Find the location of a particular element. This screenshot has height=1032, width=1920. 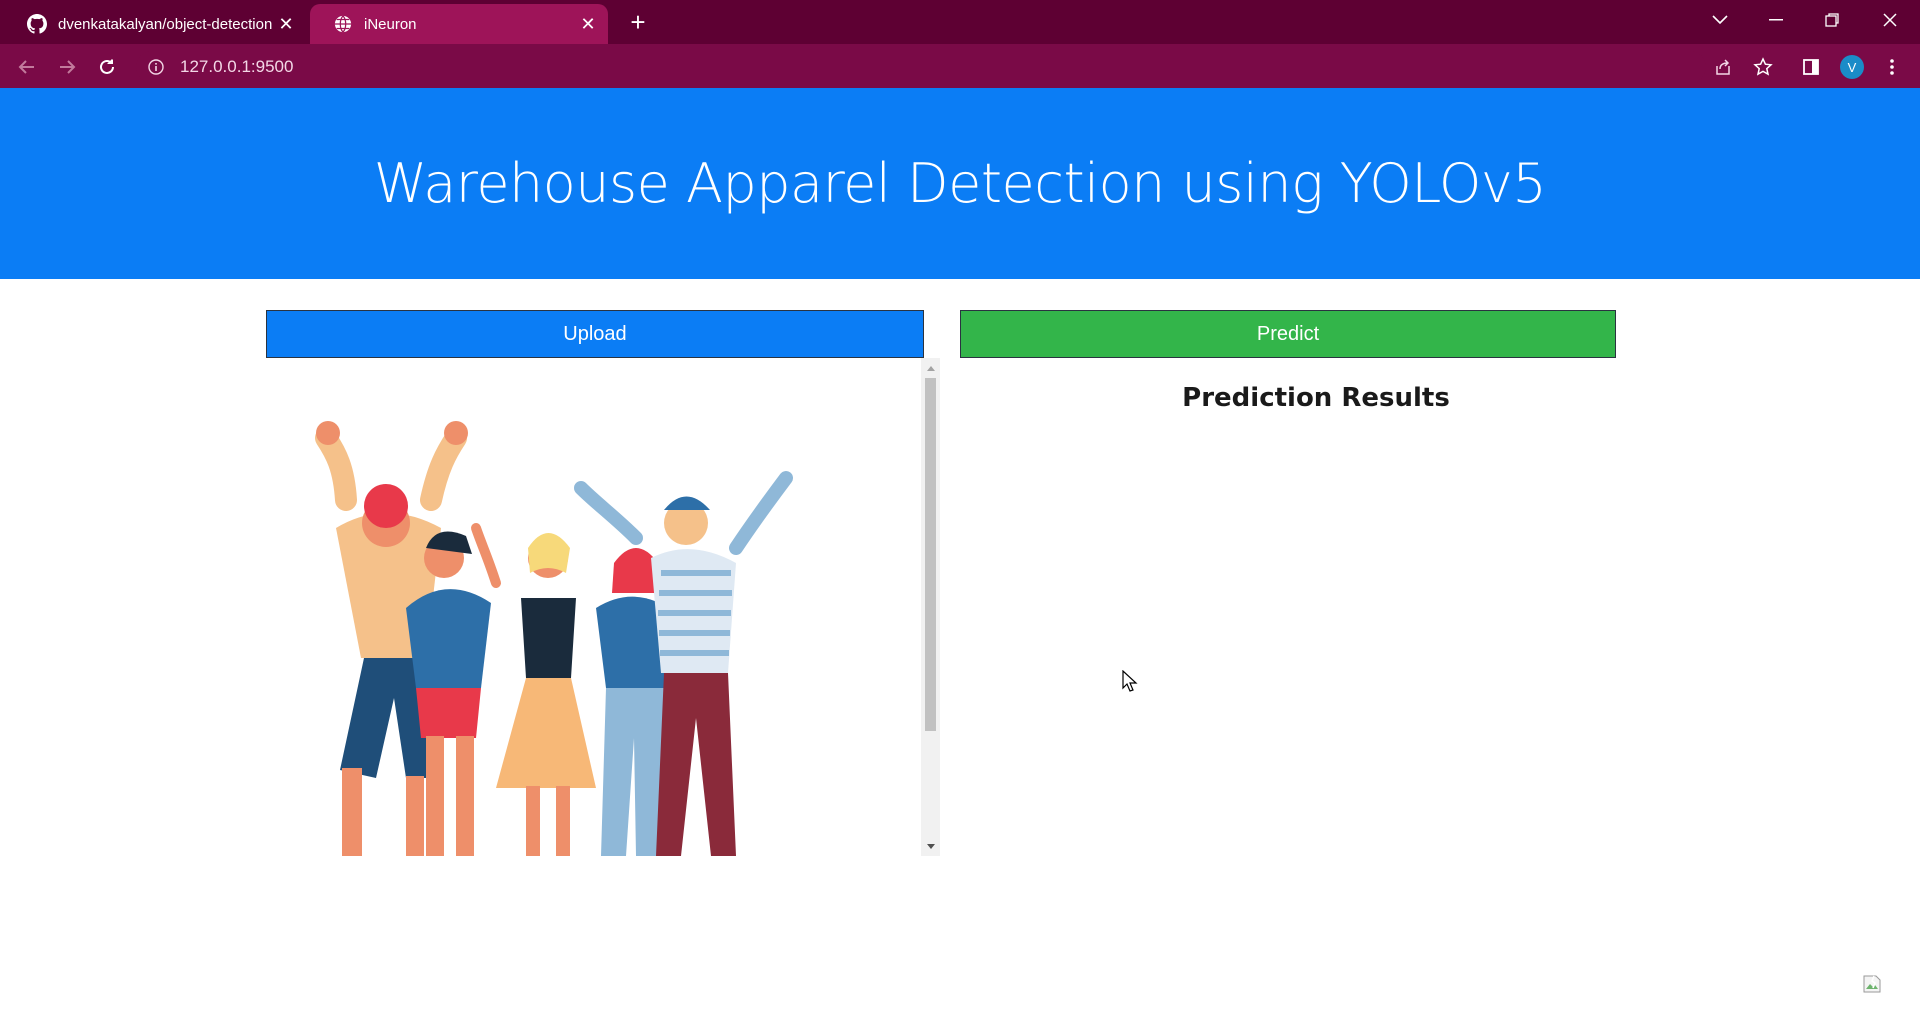

reload-icon is located at coordinates (107, 67).